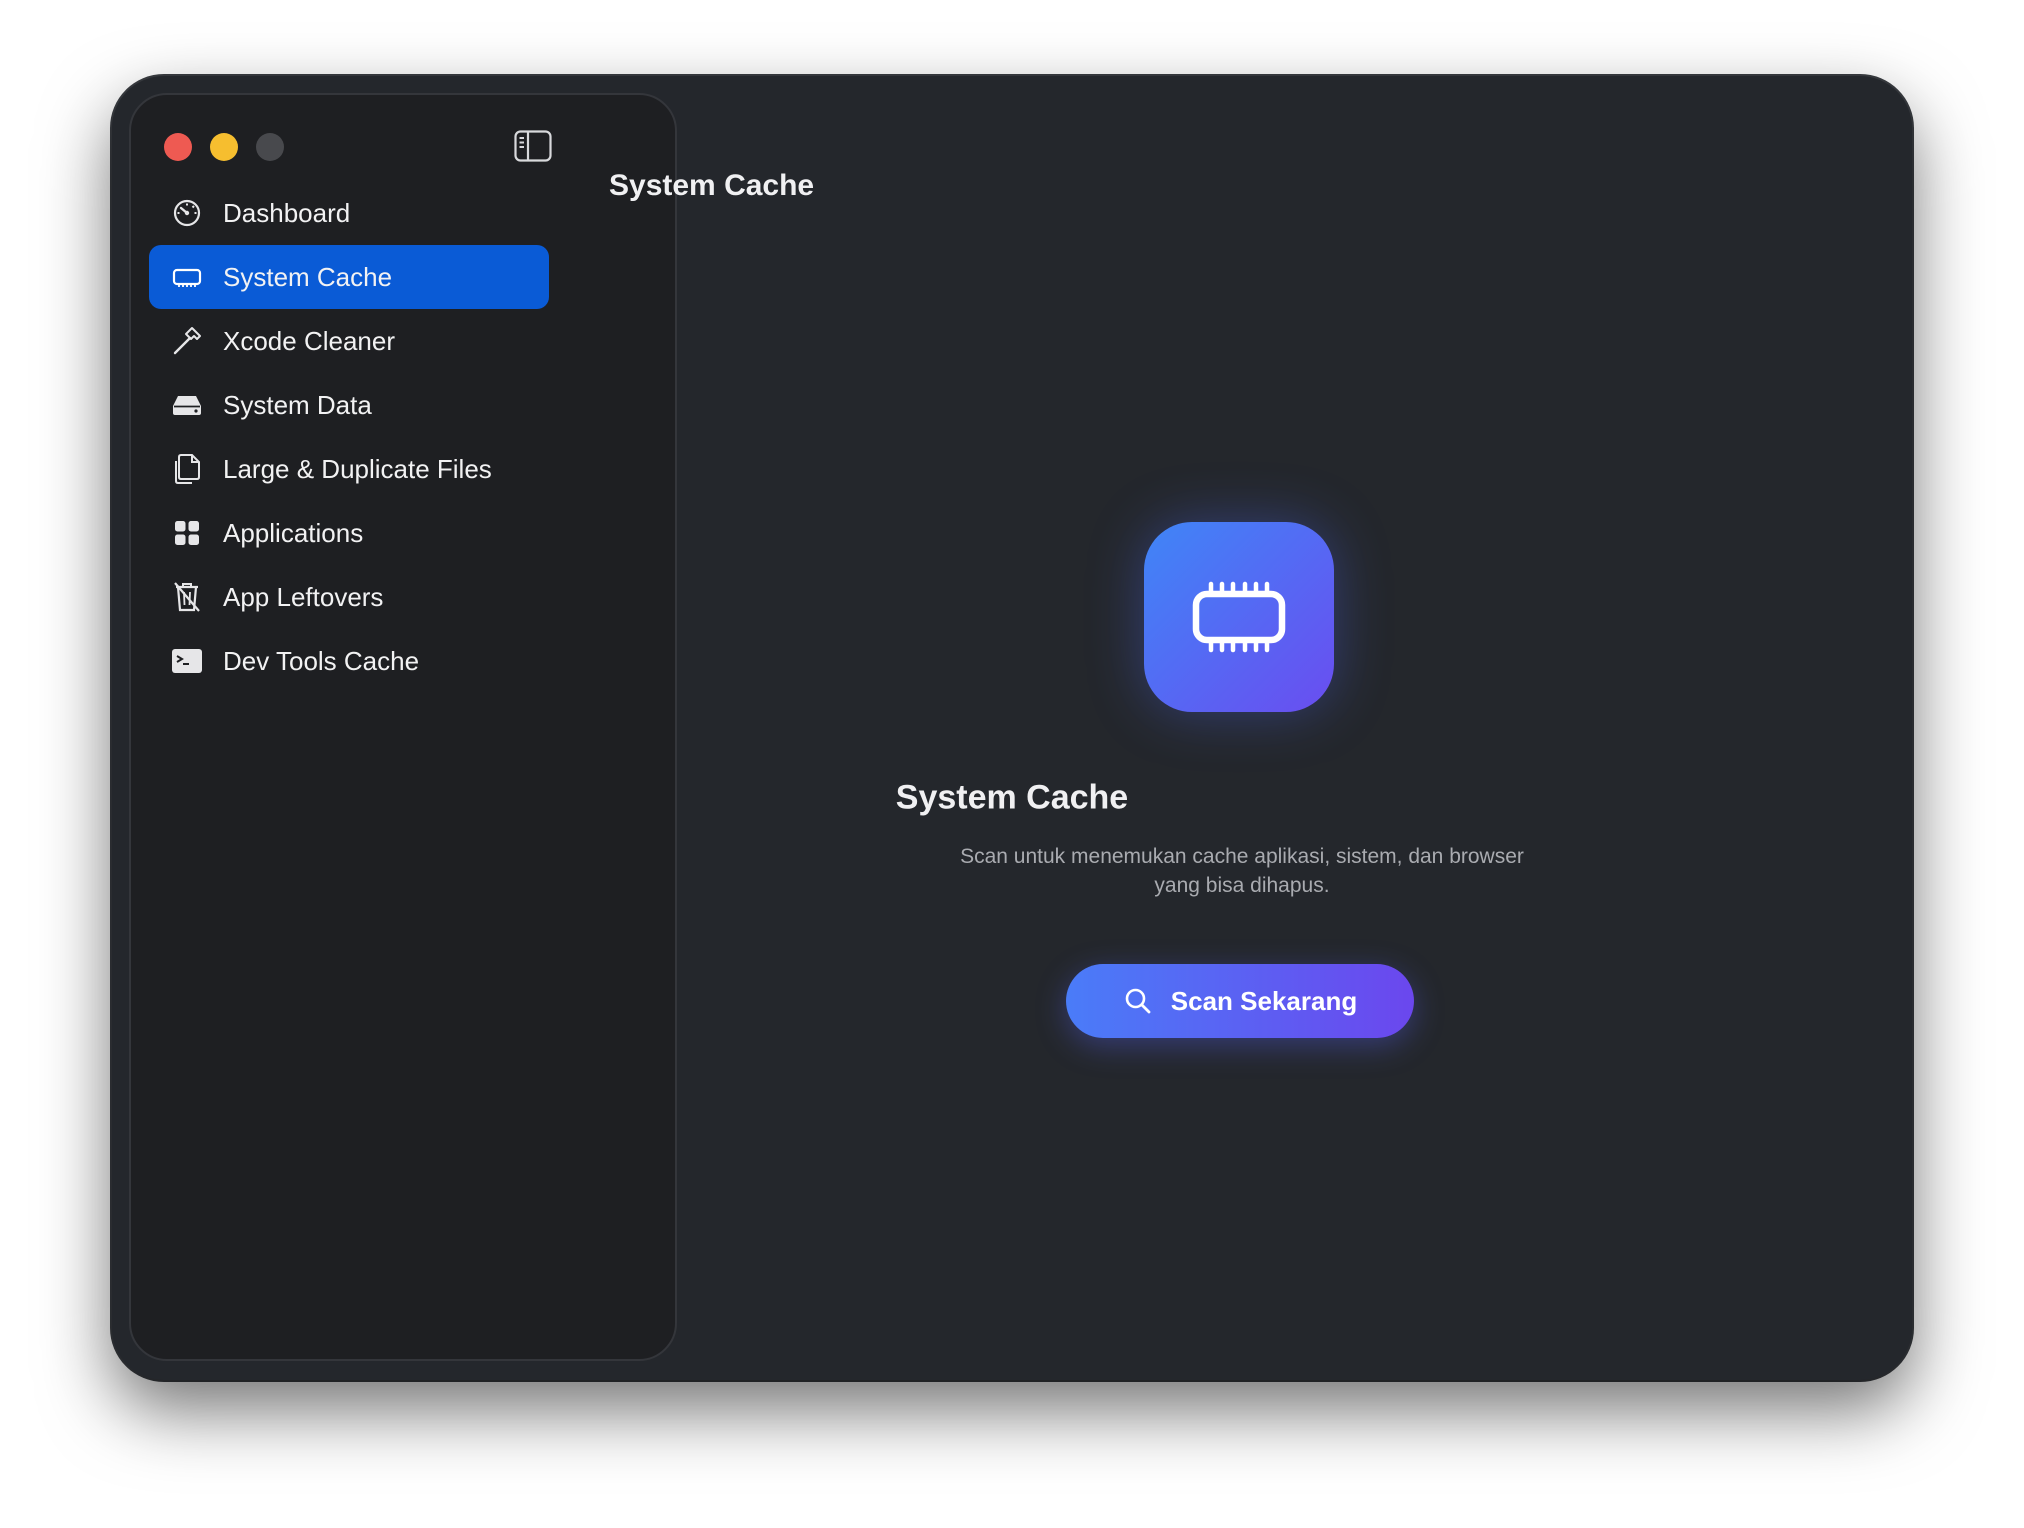  What do you see at coordinates (187, 213) in the screenshot?
I see `gauge-icon` at bounding box center [187, 213].